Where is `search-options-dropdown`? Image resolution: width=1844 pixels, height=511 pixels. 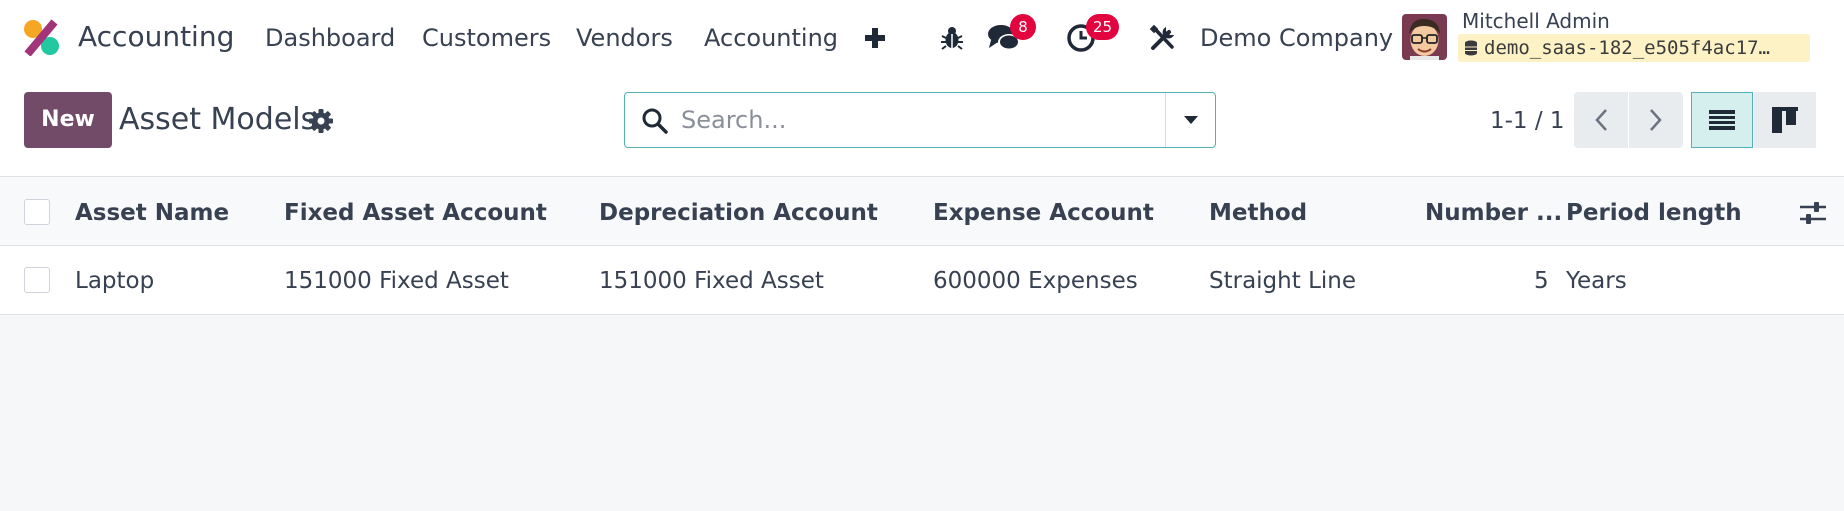
search-options-dropdown is located at coordinates (1190, 120).